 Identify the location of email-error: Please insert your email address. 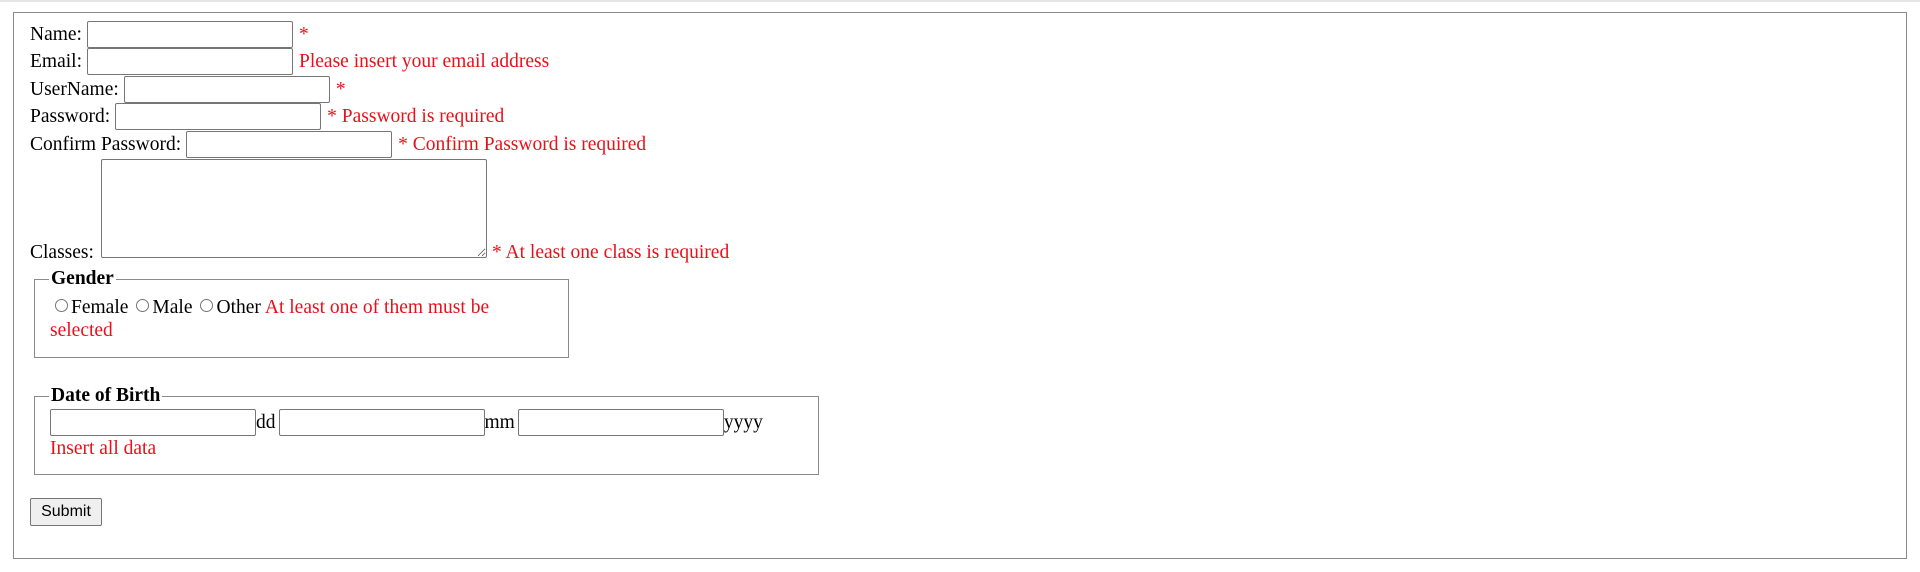
(424, 61).